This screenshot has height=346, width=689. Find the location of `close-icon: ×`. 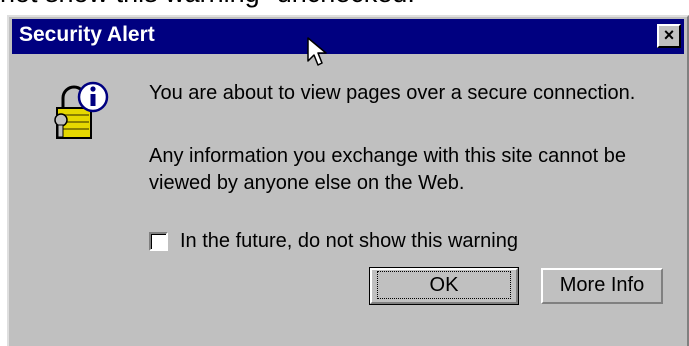

close-icon: × is located at coordinates (669, 35).